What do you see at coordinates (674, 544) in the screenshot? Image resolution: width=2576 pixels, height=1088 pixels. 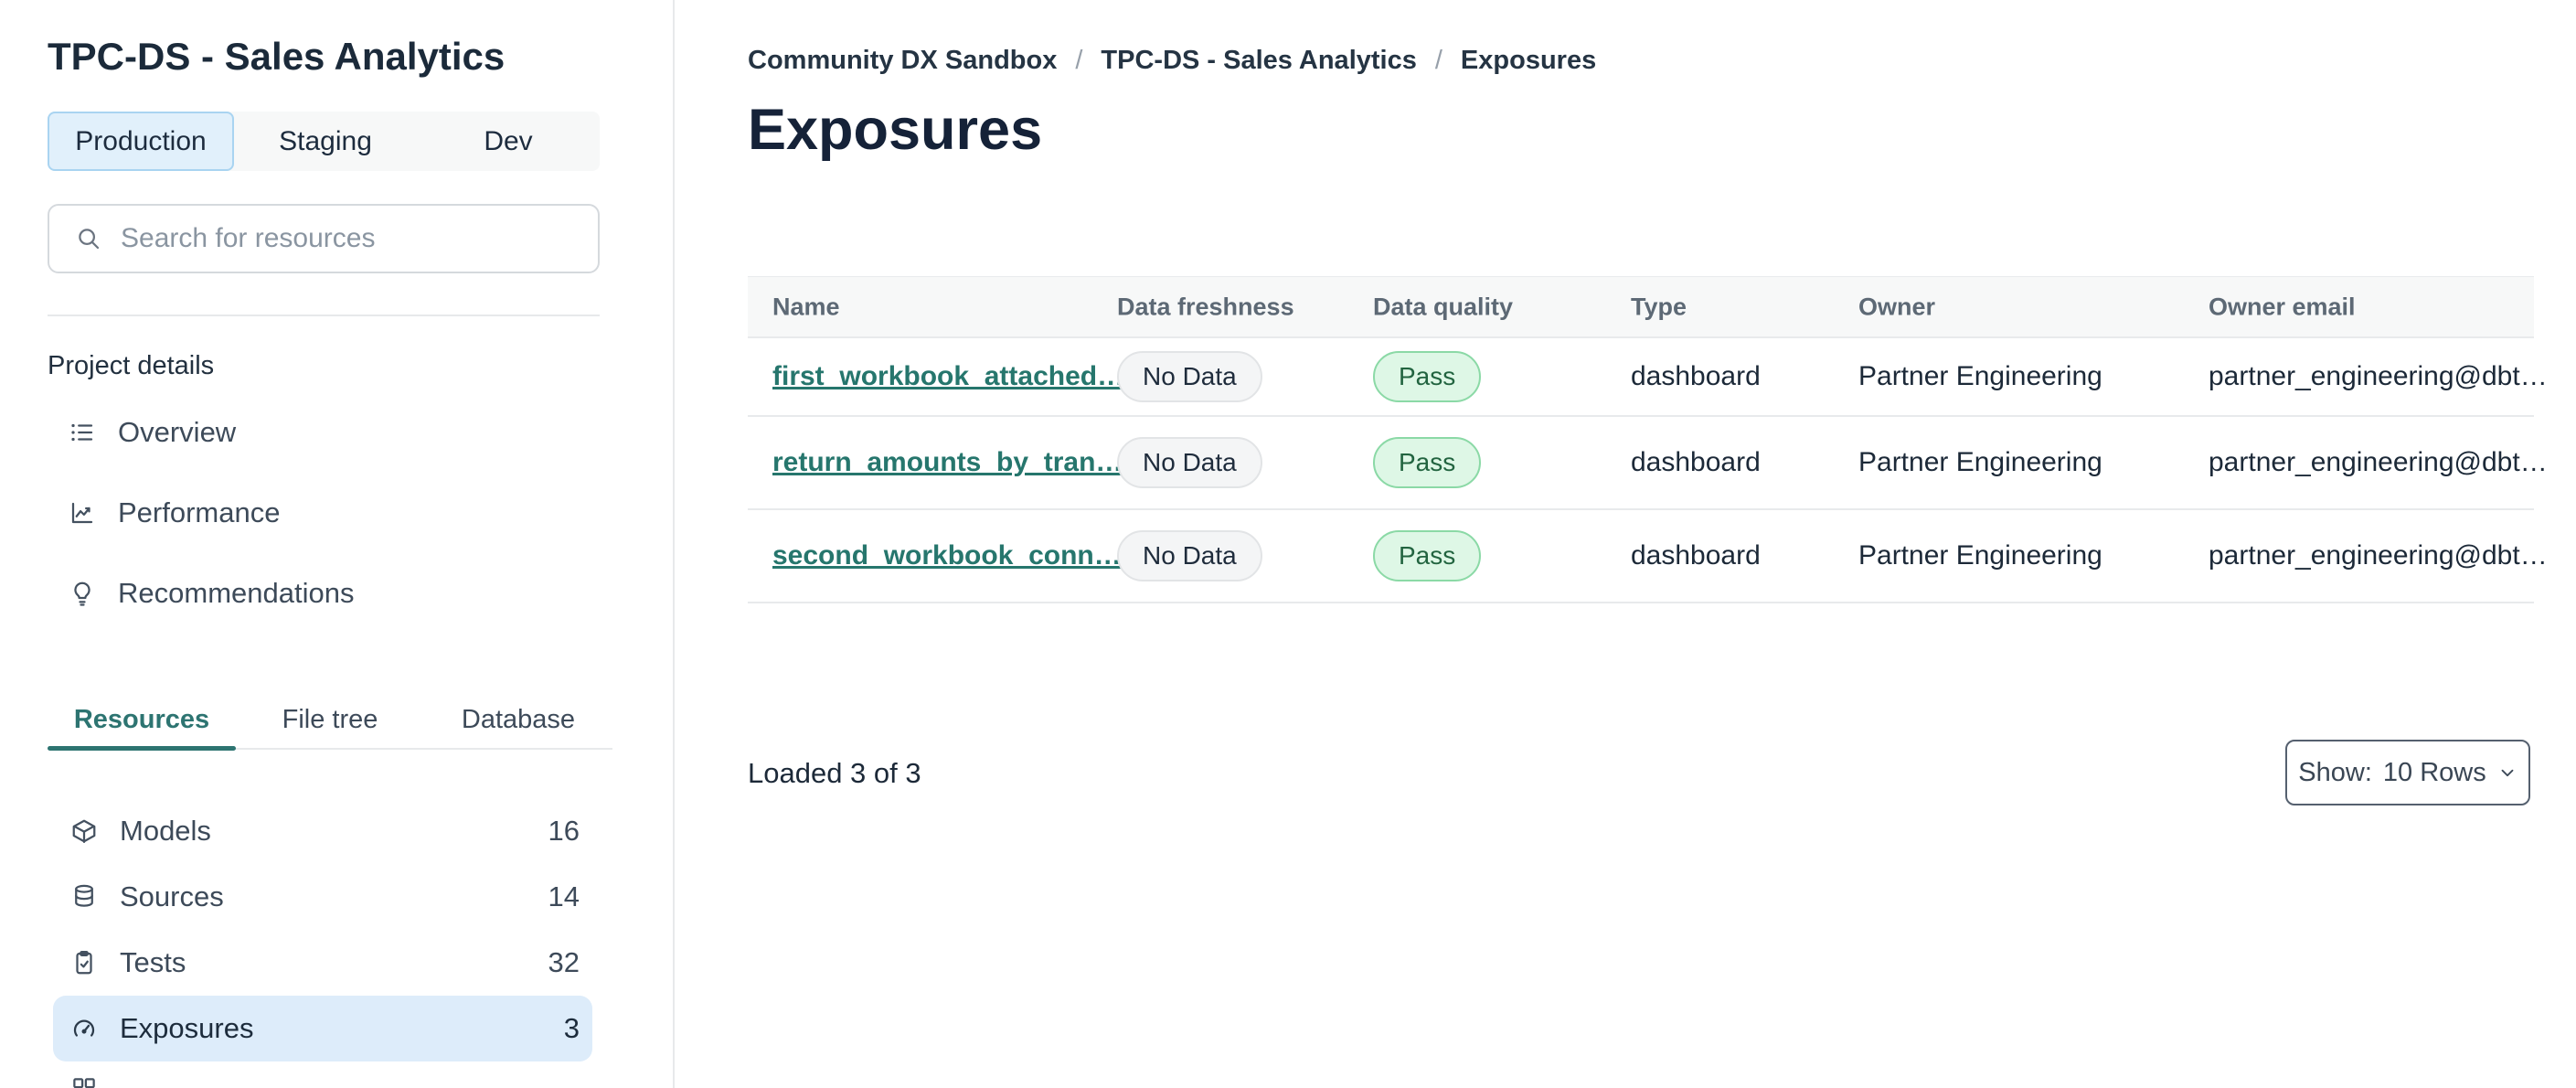 I see `sidebar-main-divider` at bounding box center [674, 544].